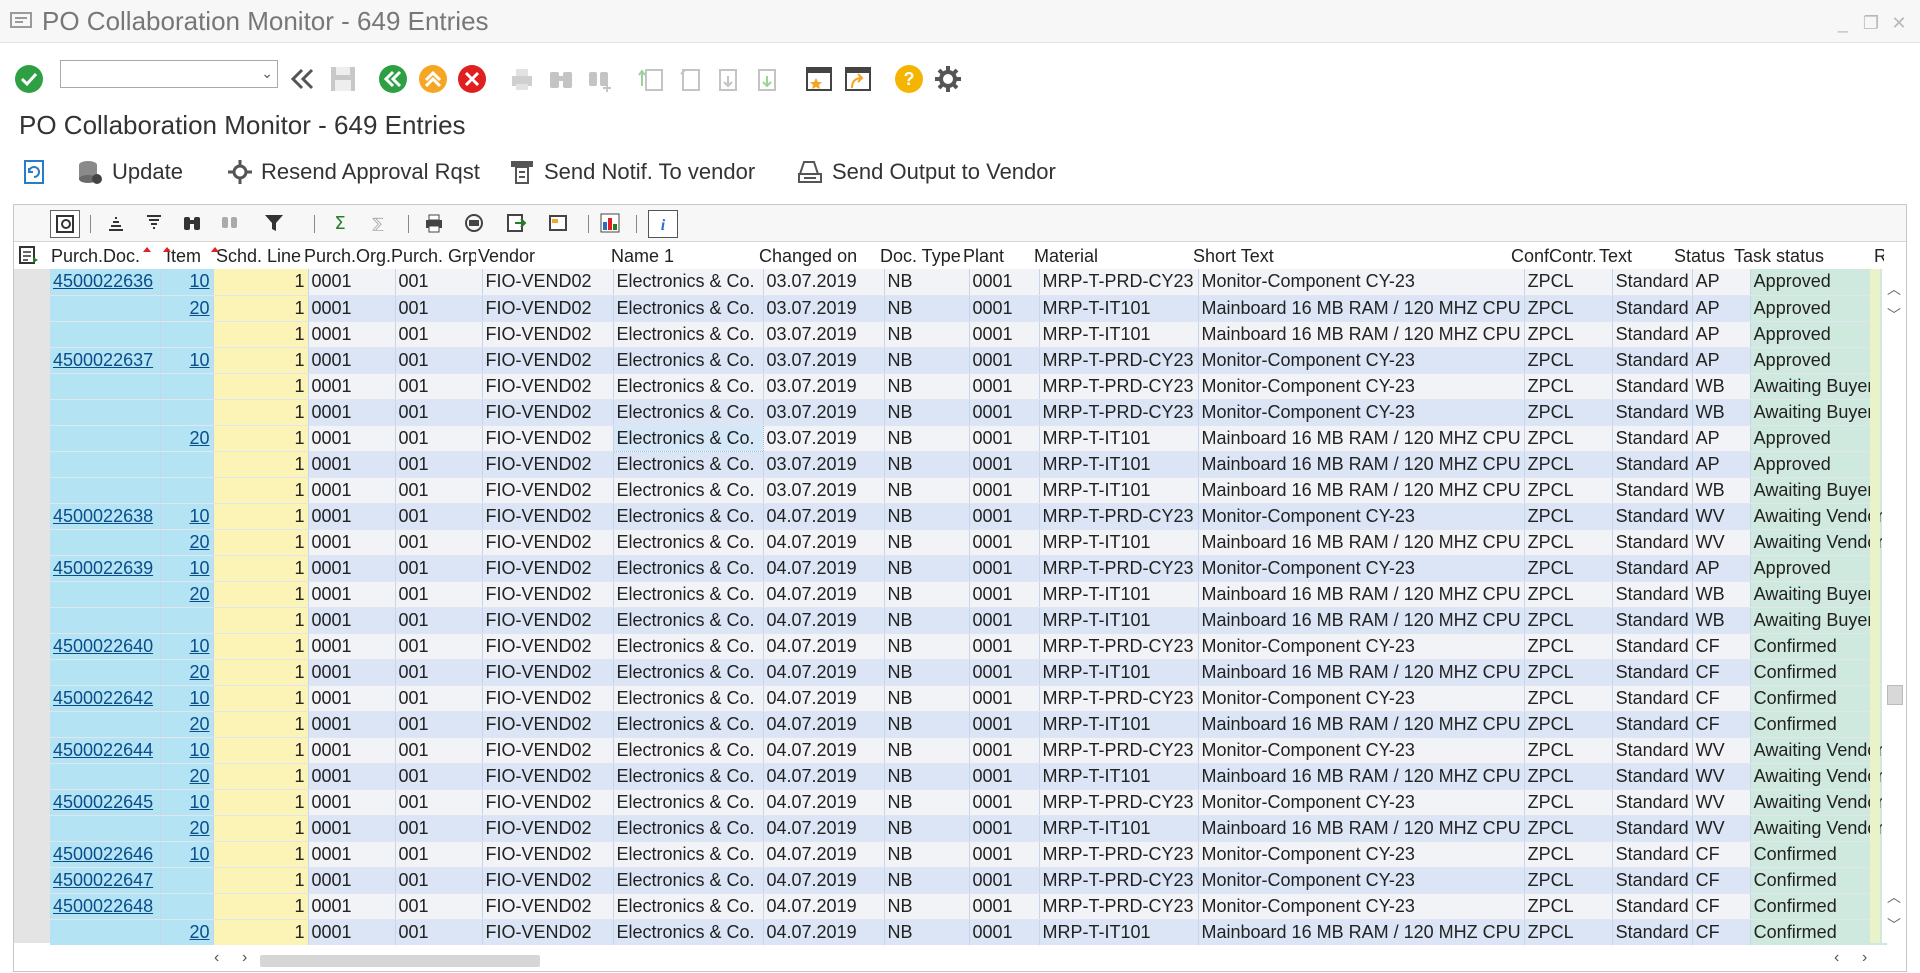 The image size is (1920, 973). I want to click on resend-approval-button: Resend Approval Rqst, so click(353, 172).